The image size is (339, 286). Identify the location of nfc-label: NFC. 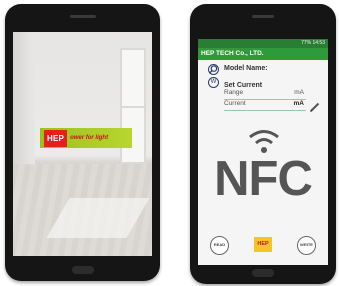
(263, 179).